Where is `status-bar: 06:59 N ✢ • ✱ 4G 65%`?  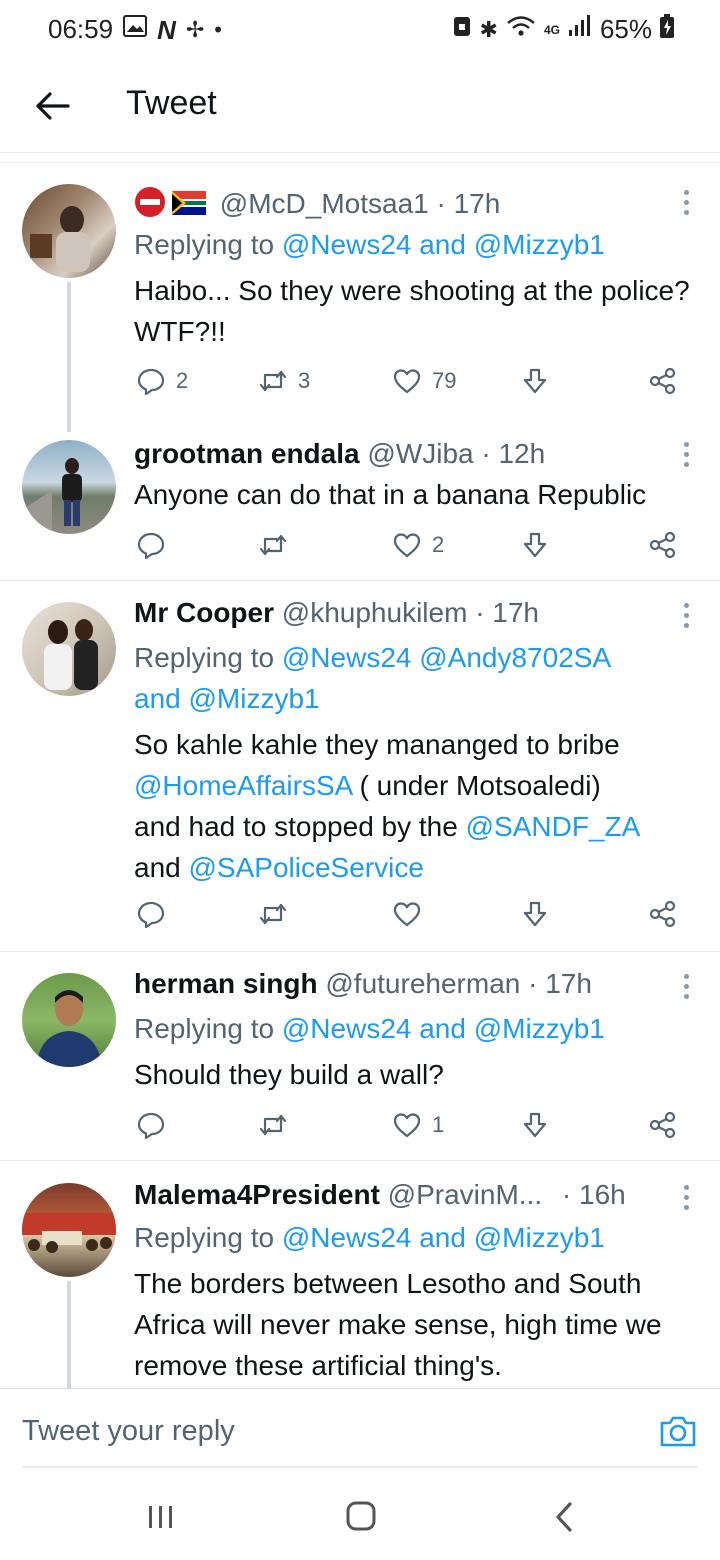
status-bar: 06:59 N ✢ • ✱ 4G 65% is located at coordinates (360, 31).